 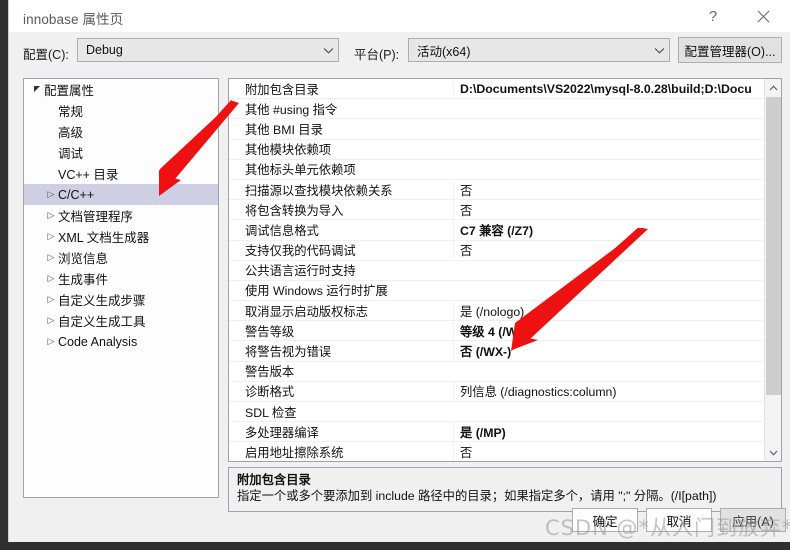 I want to click on tree-item-label: 高级, so click(x=71, y=133).